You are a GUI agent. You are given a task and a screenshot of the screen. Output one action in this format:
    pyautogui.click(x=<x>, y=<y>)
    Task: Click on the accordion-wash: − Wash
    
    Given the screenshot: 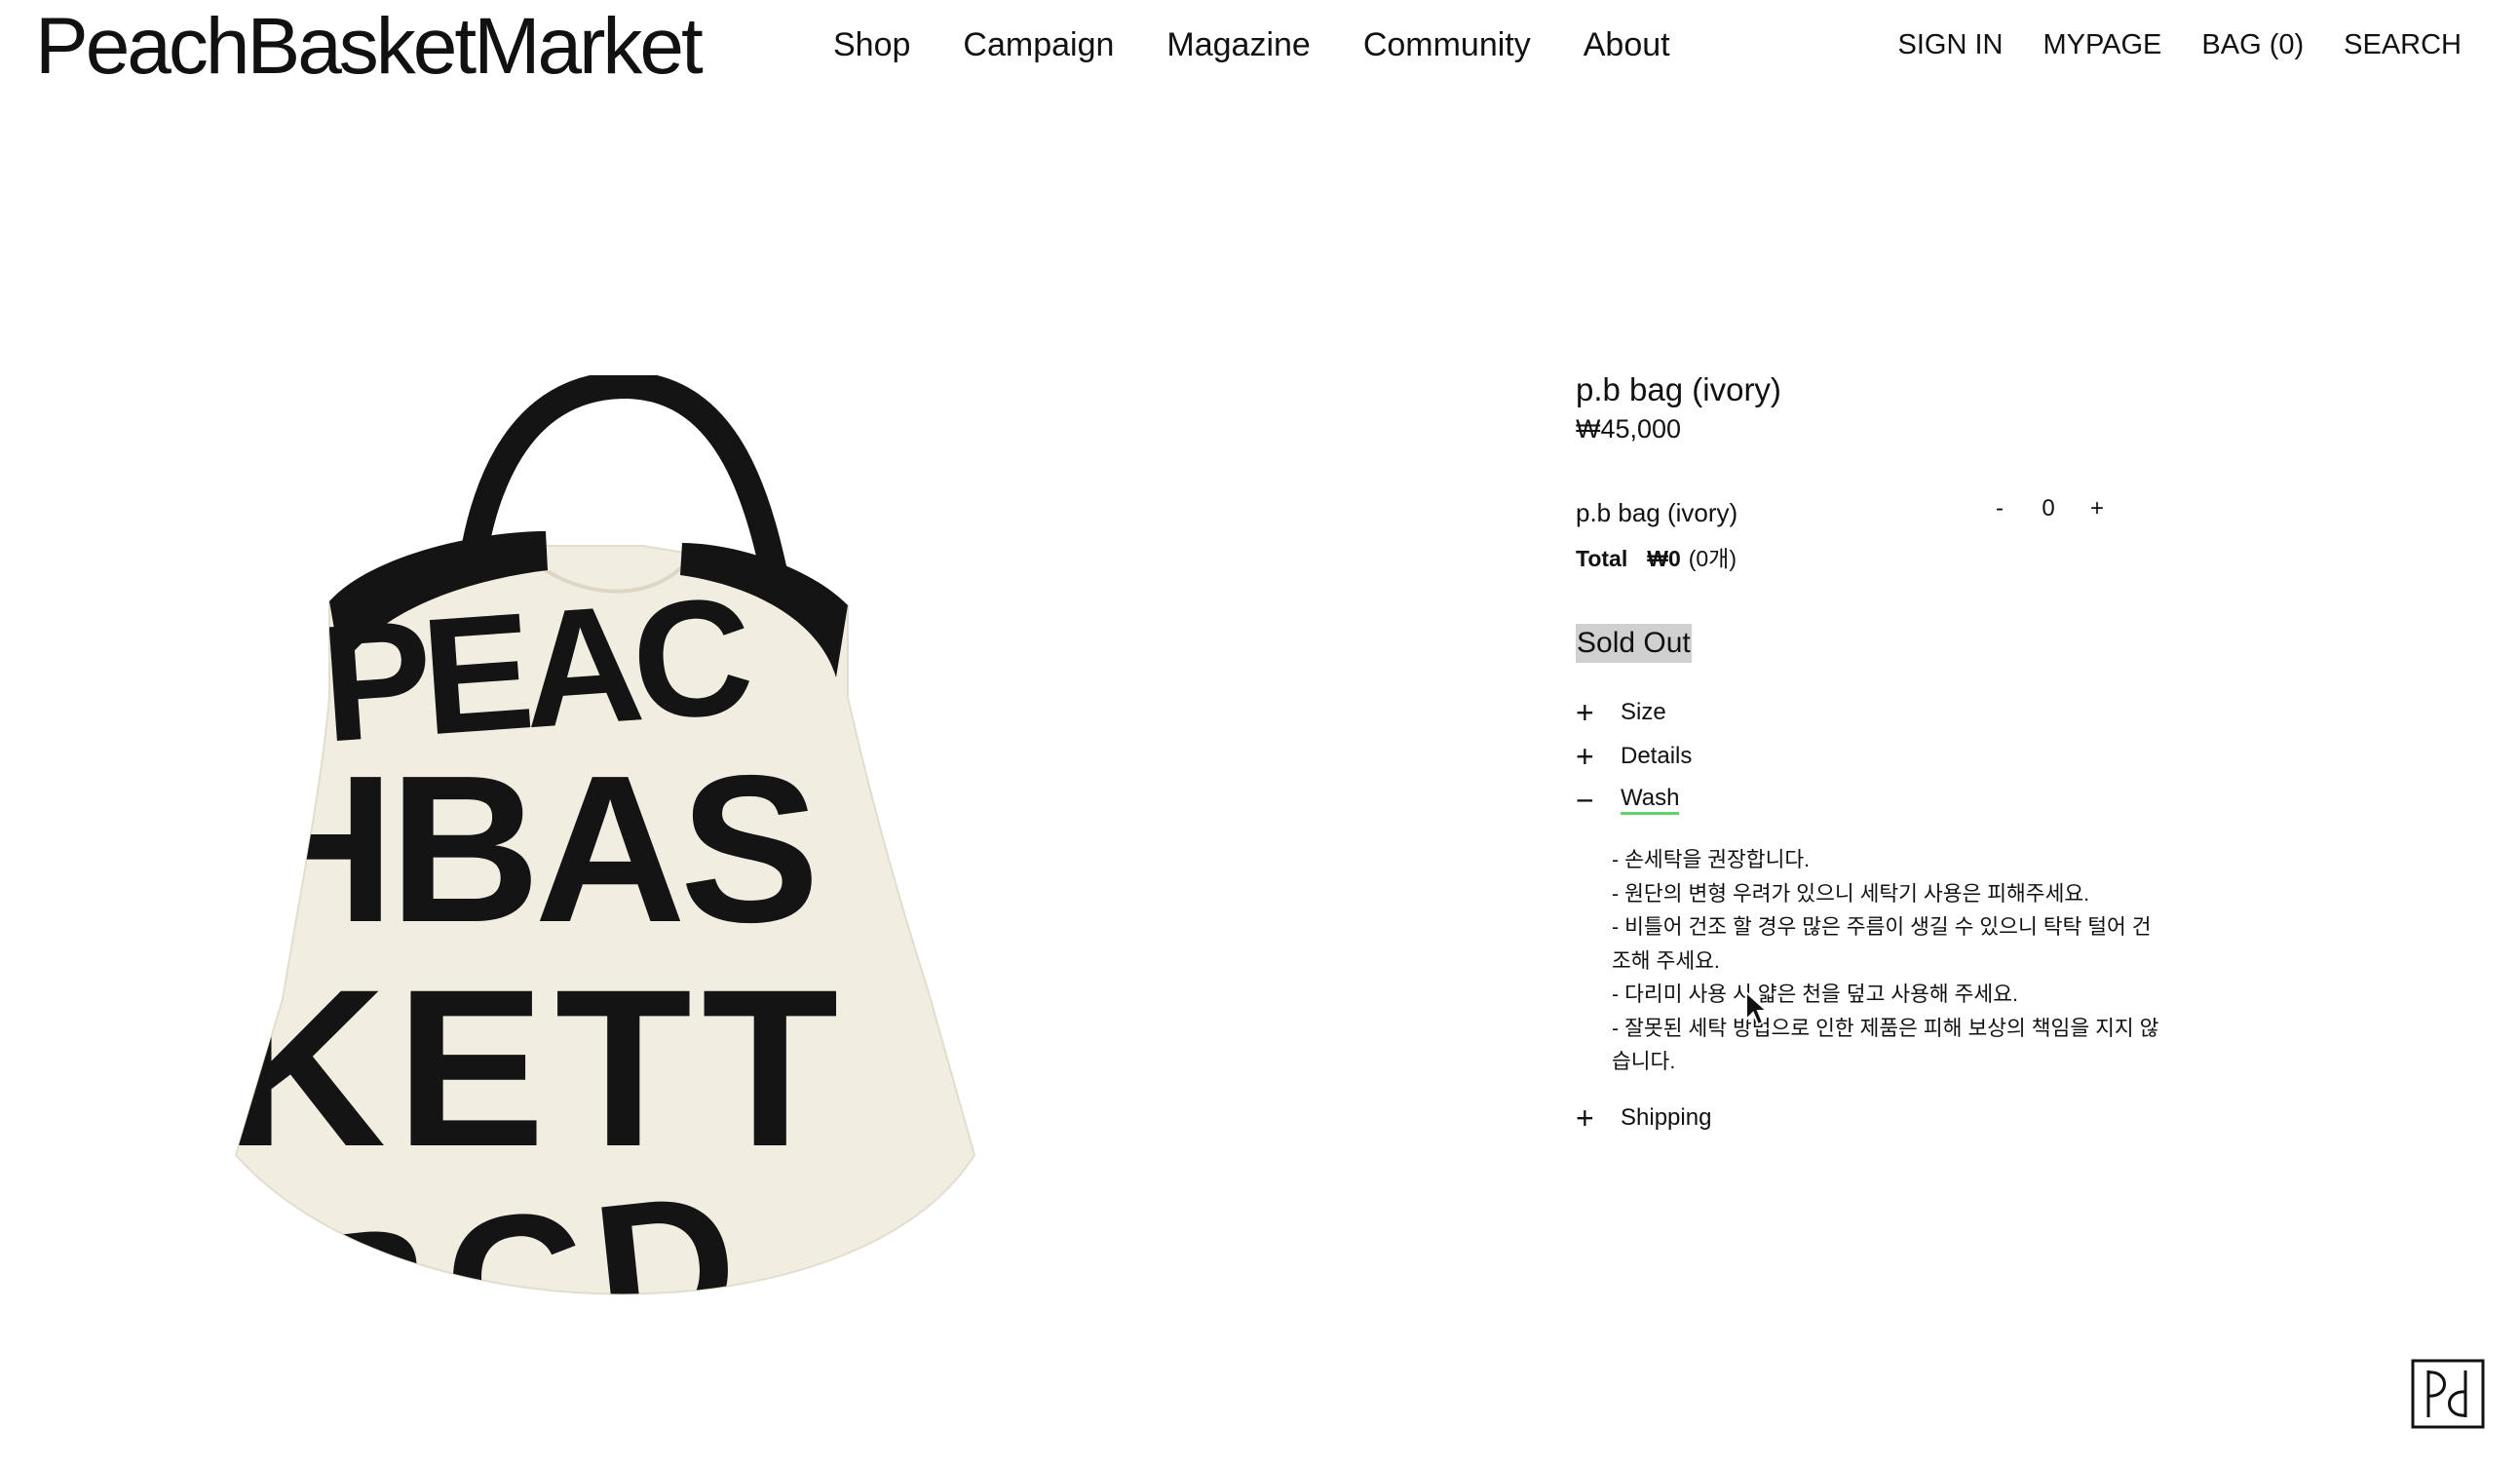 What is the action you would take?
    pyautogui.click(x=1878, y=800)
    